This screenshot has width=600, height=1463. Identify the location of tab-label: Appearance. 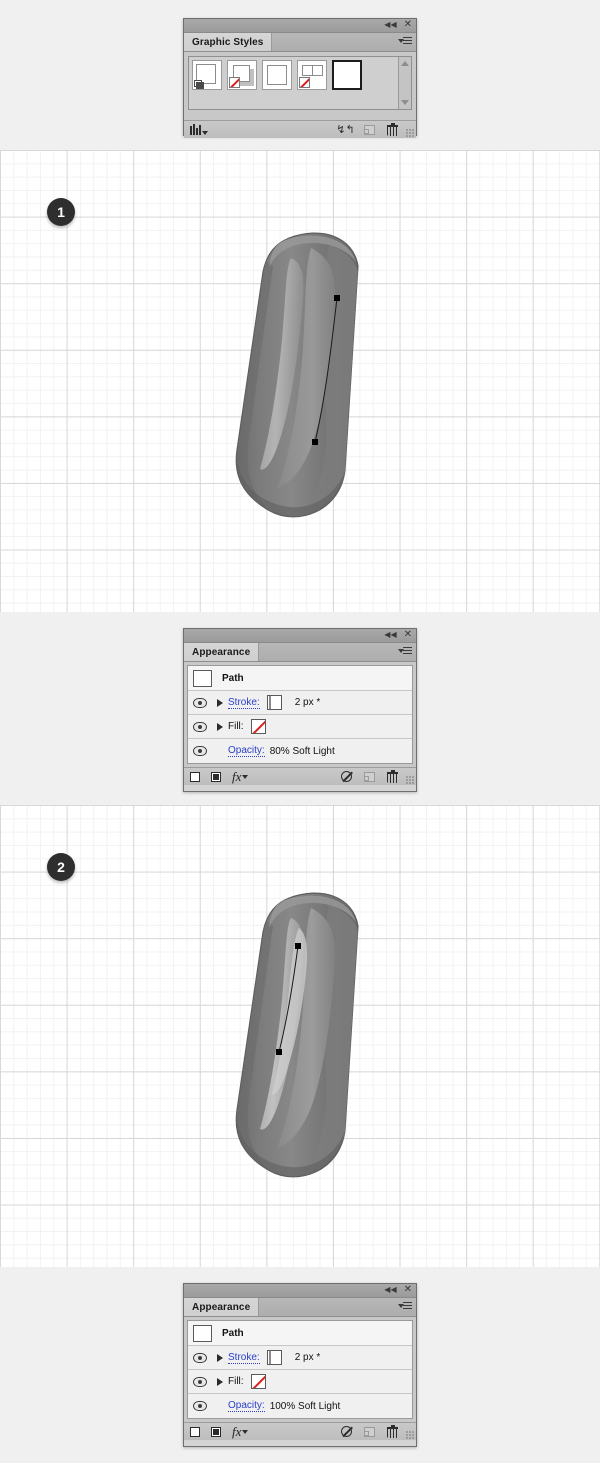
(221, 652).